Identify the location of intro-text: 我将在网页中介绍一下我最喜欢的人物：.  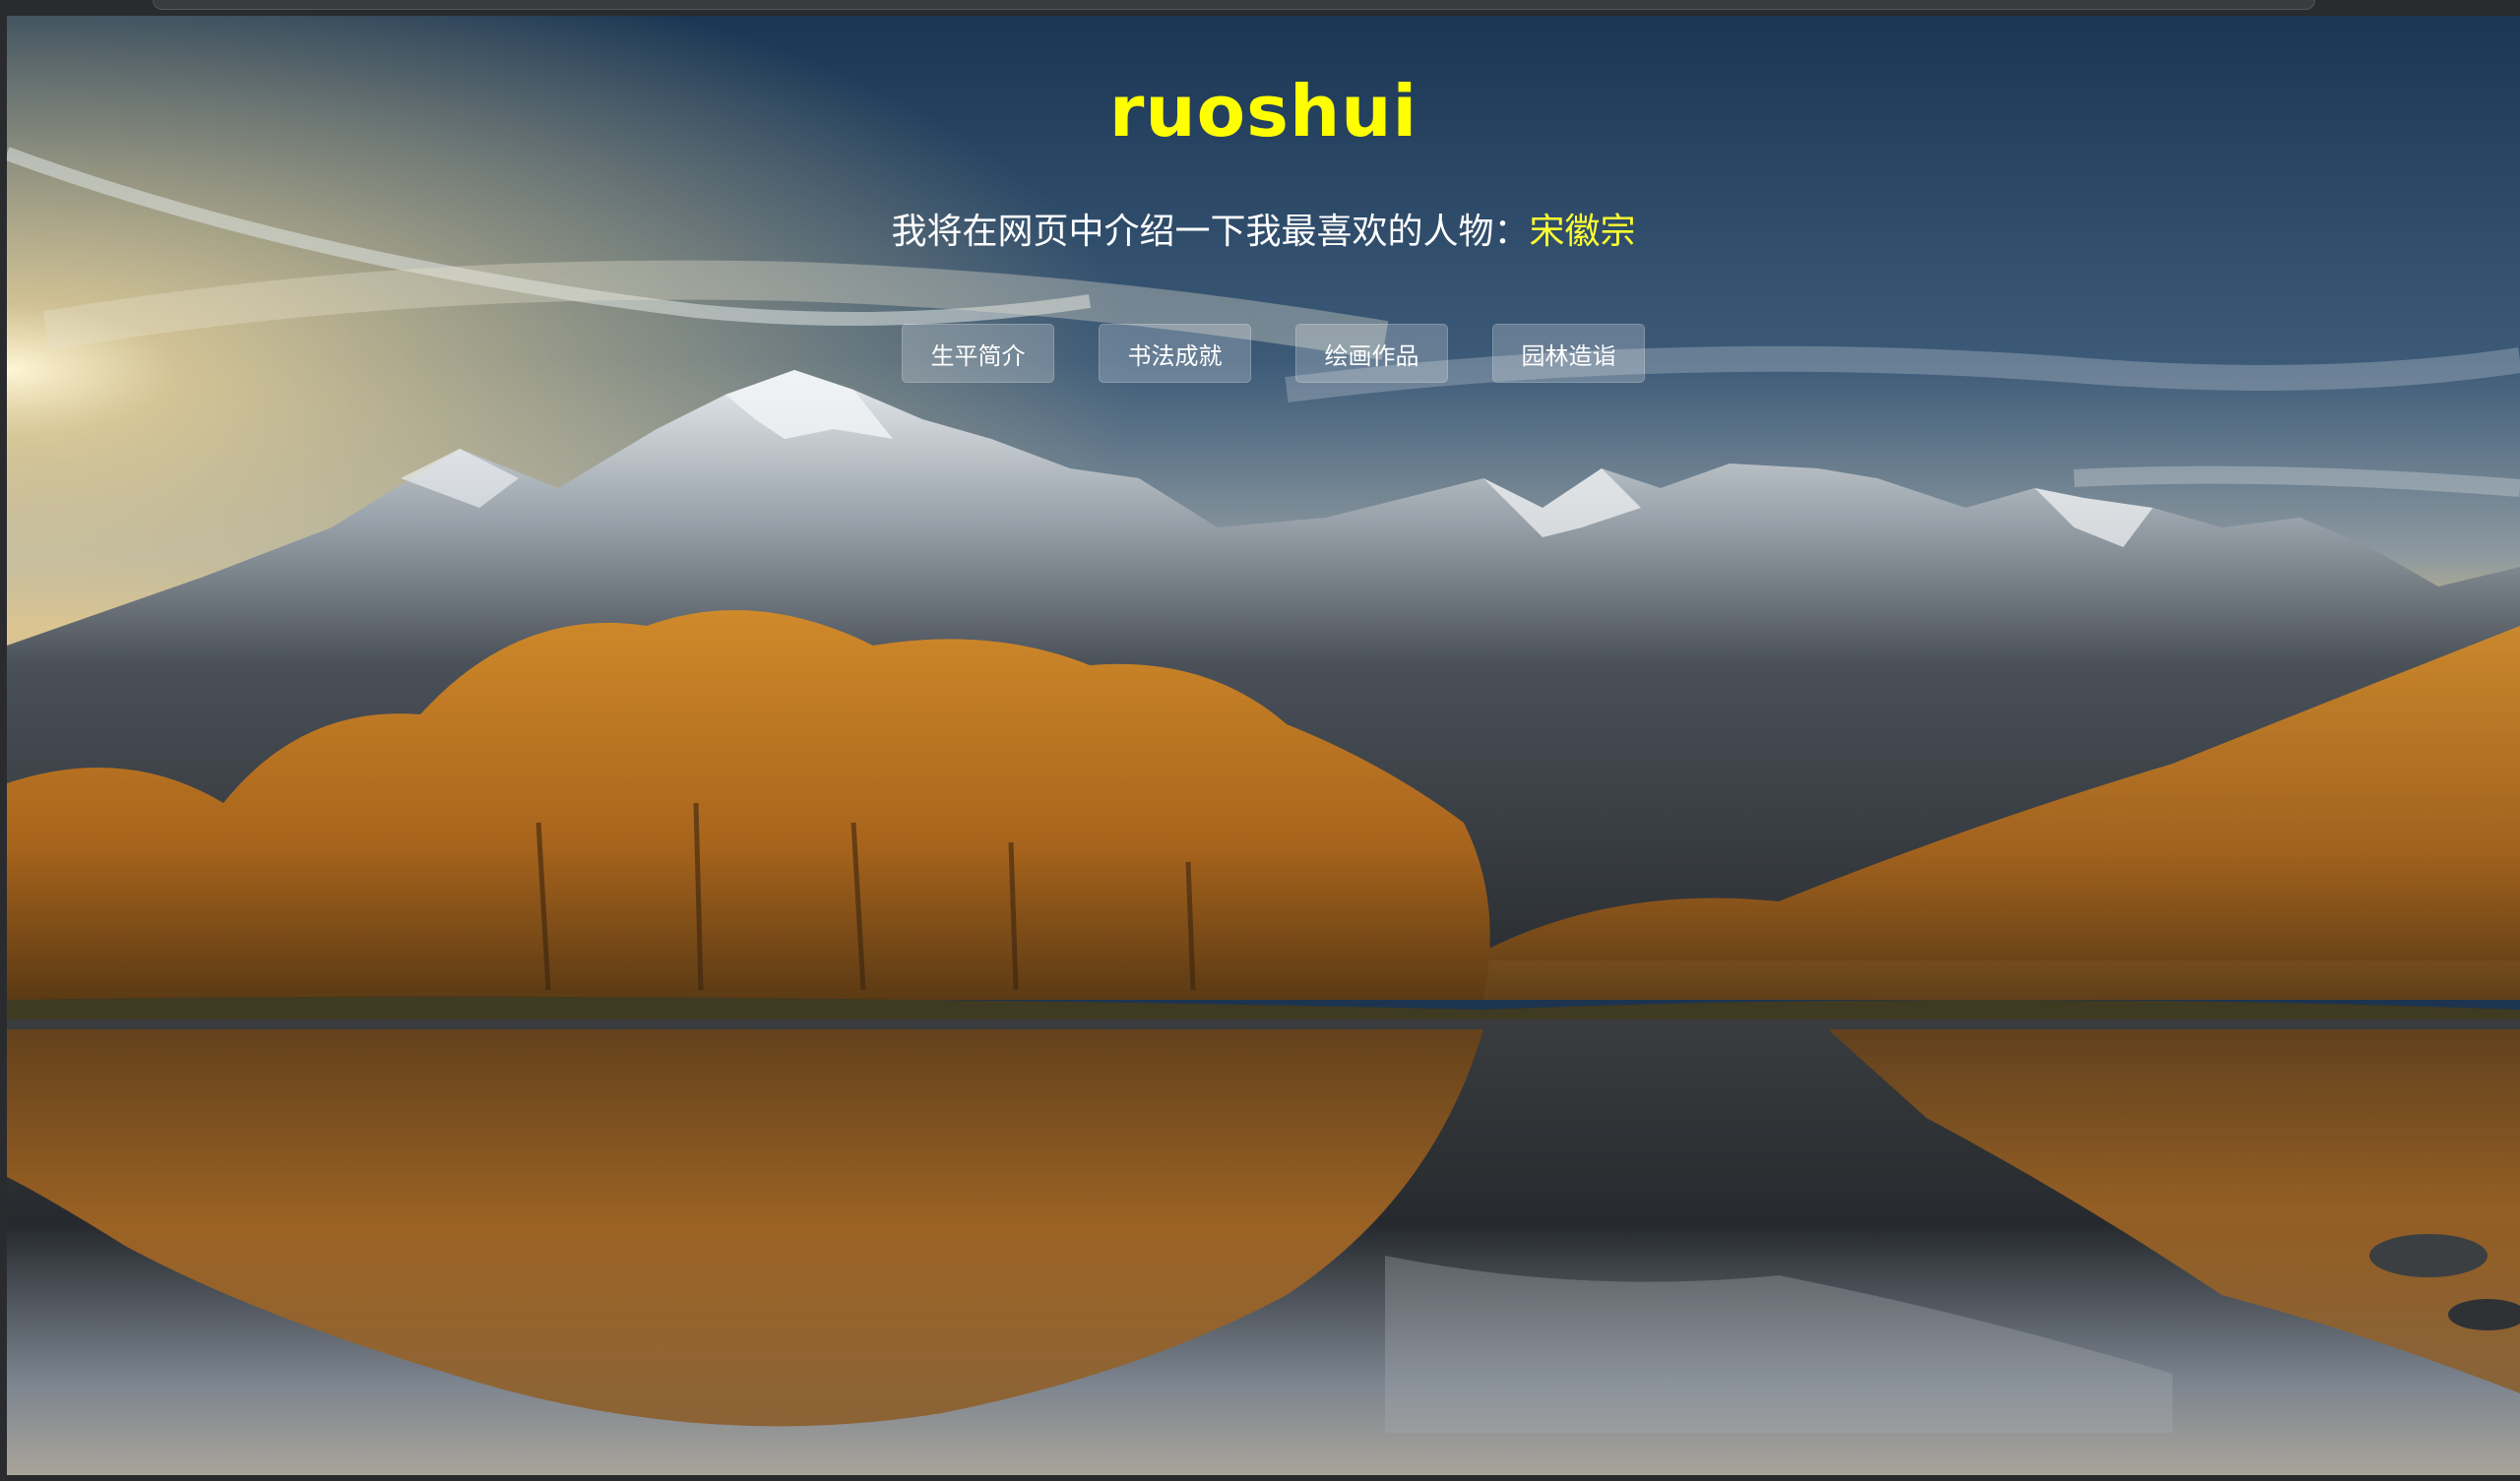
(1210, 232).